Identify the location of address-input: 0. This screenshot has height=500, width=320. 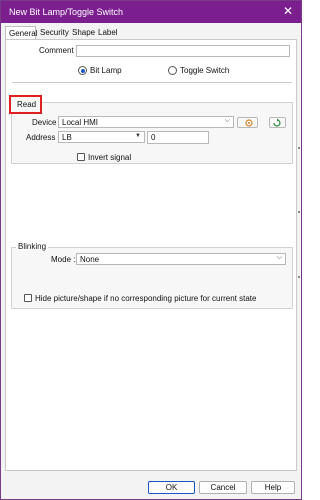
(178, 137).